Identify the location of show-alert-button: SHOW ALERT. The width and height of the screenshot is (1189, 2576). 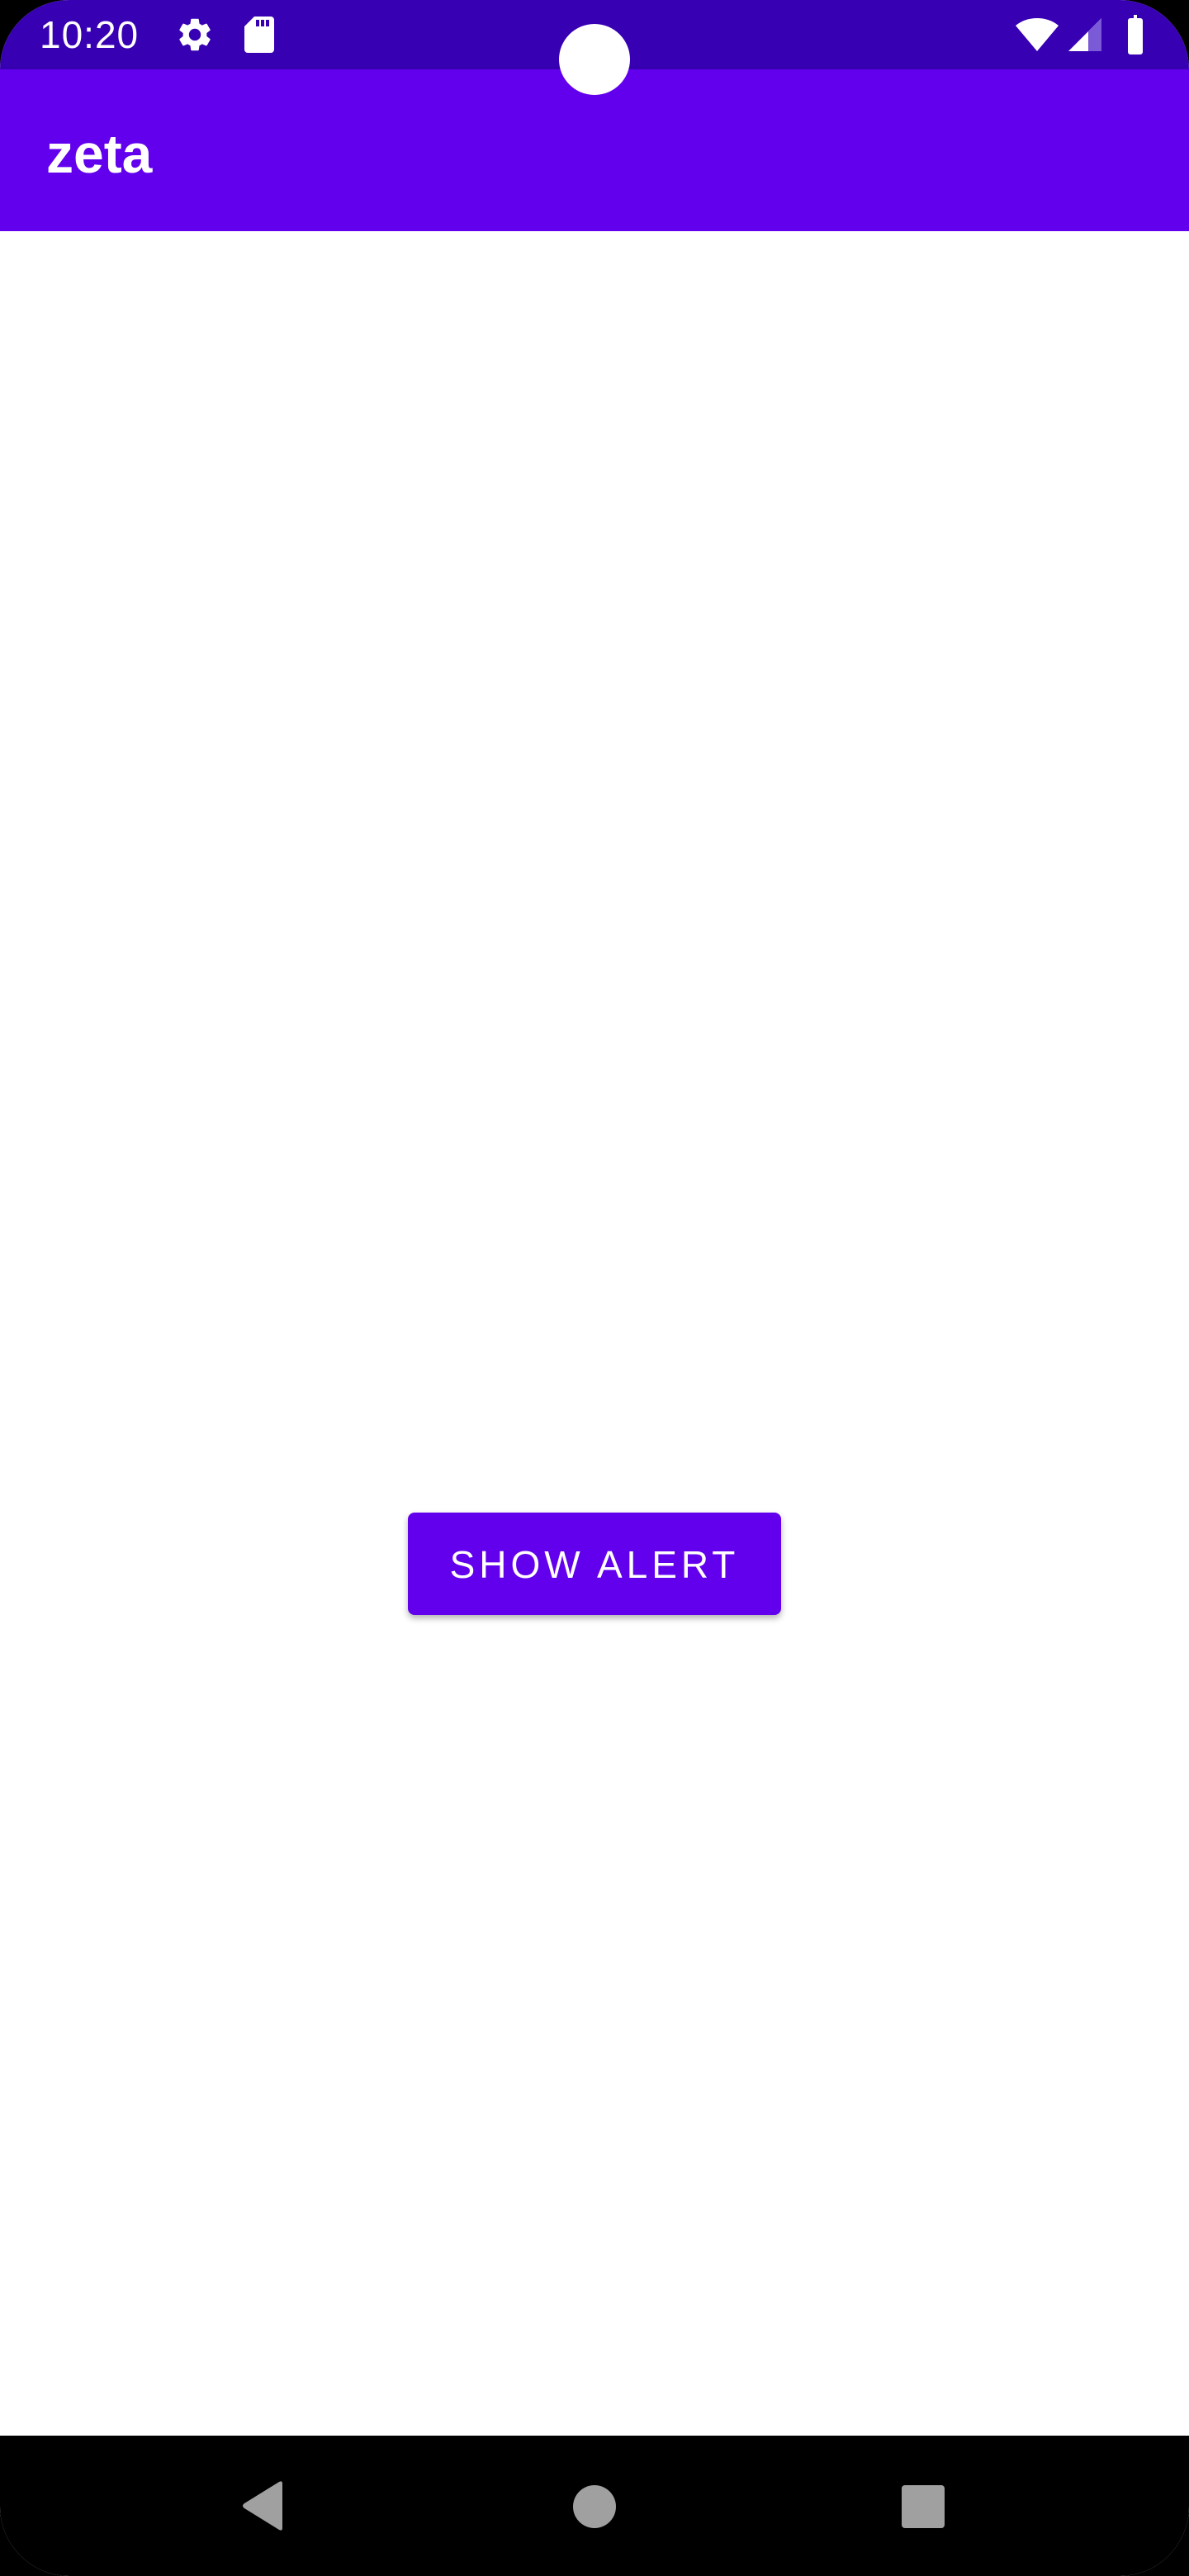
(594, 1564).